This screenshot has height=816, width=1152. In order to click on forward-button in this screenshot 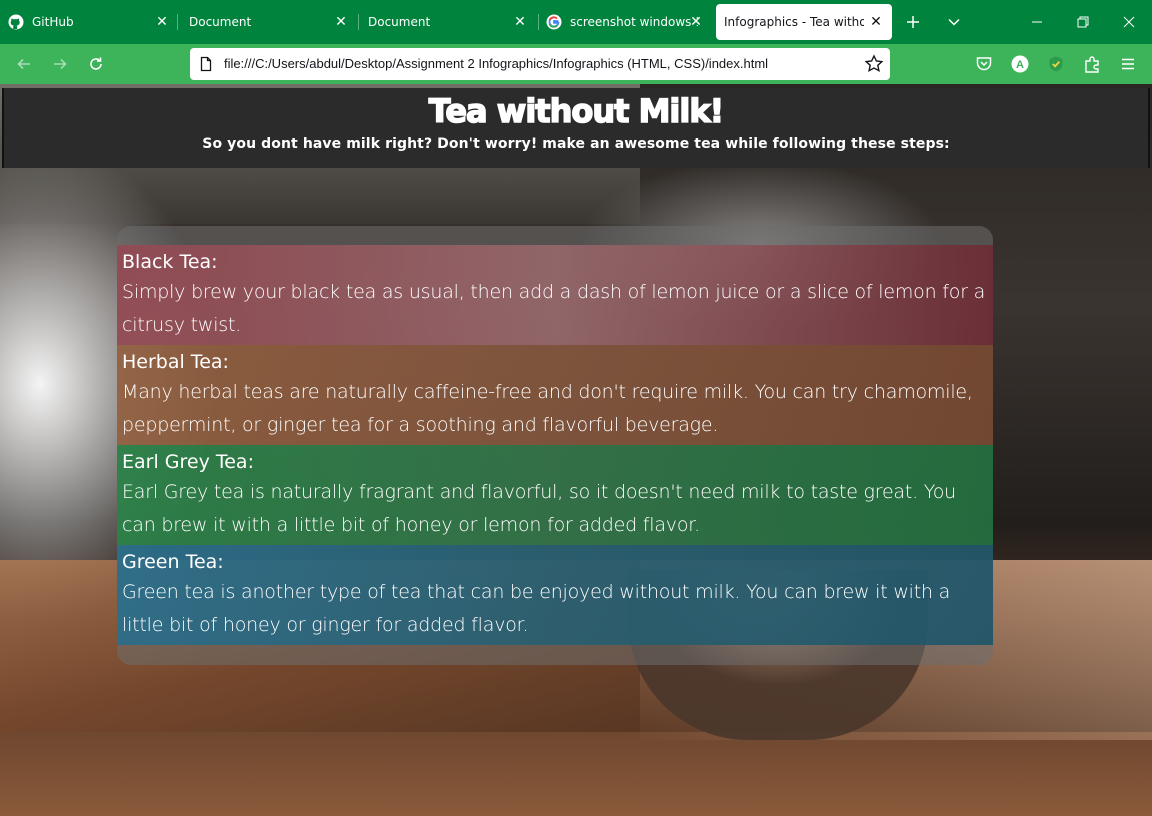, I will do `click(60, 64)`.